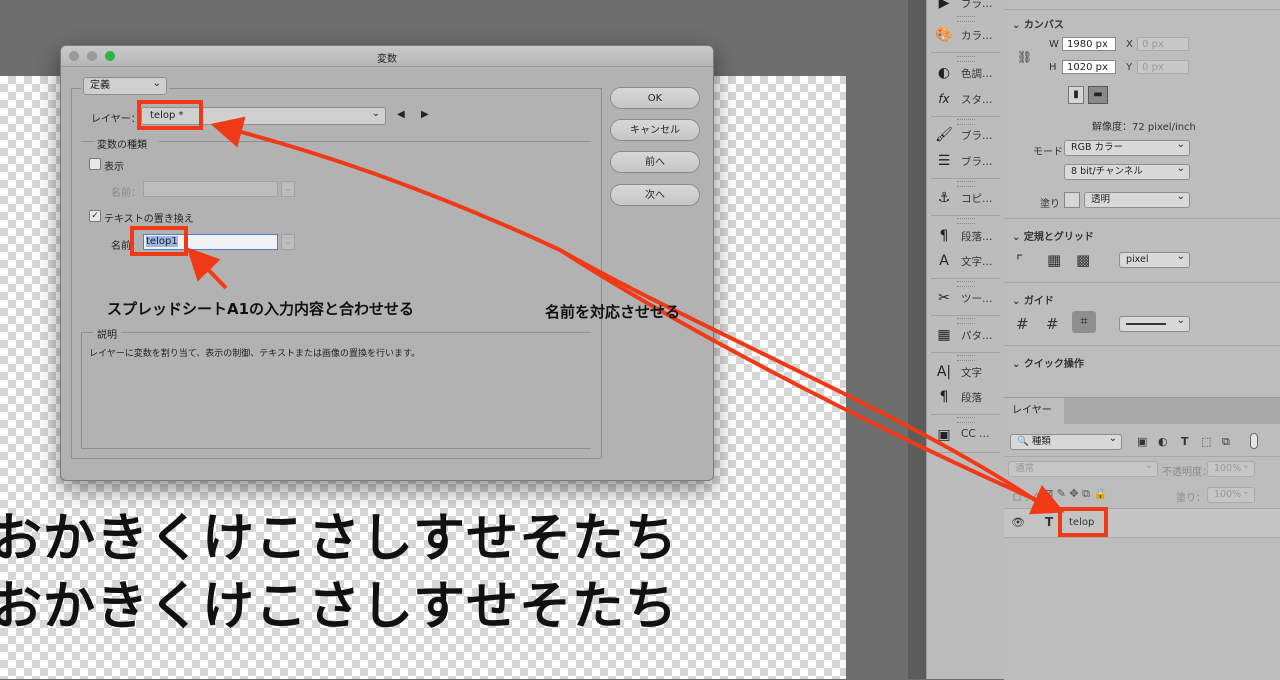  Describe the element at coordinates (613, 312) in the screenshot. I see `annotation-note-right: 名前を対応させせる` at that location.